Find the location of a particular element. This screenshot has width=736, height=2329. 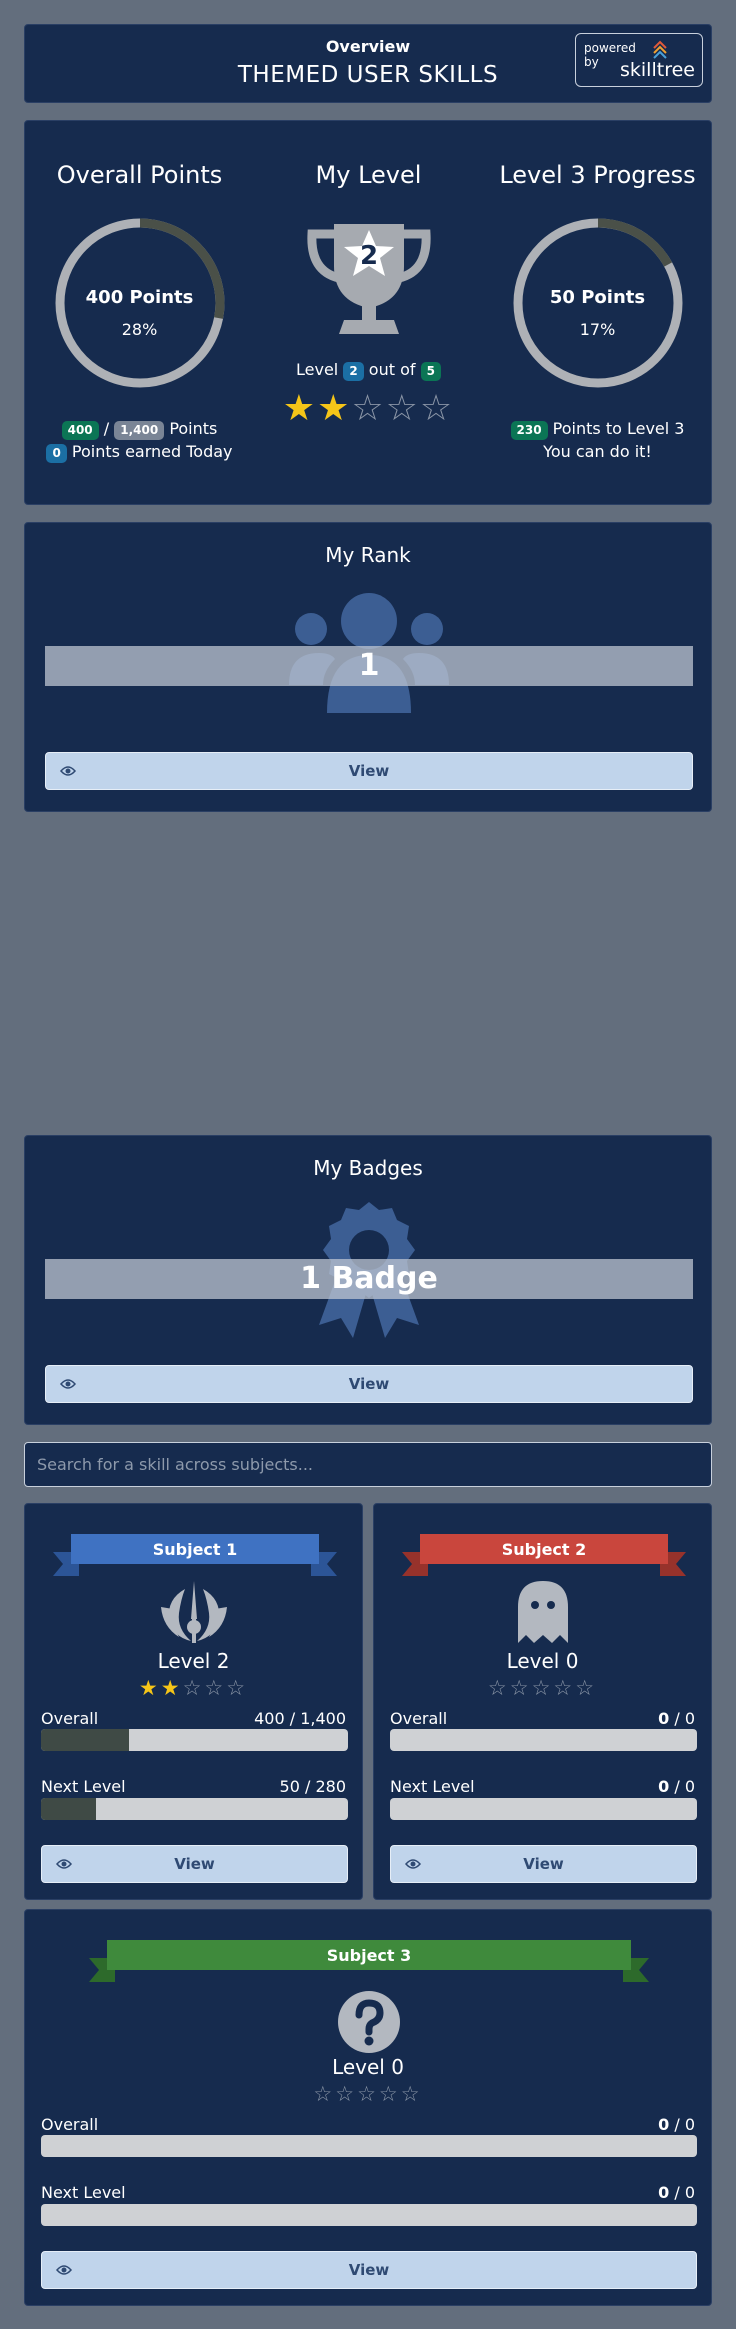

overall-progress-fill is located at coordinates (85, 1740).